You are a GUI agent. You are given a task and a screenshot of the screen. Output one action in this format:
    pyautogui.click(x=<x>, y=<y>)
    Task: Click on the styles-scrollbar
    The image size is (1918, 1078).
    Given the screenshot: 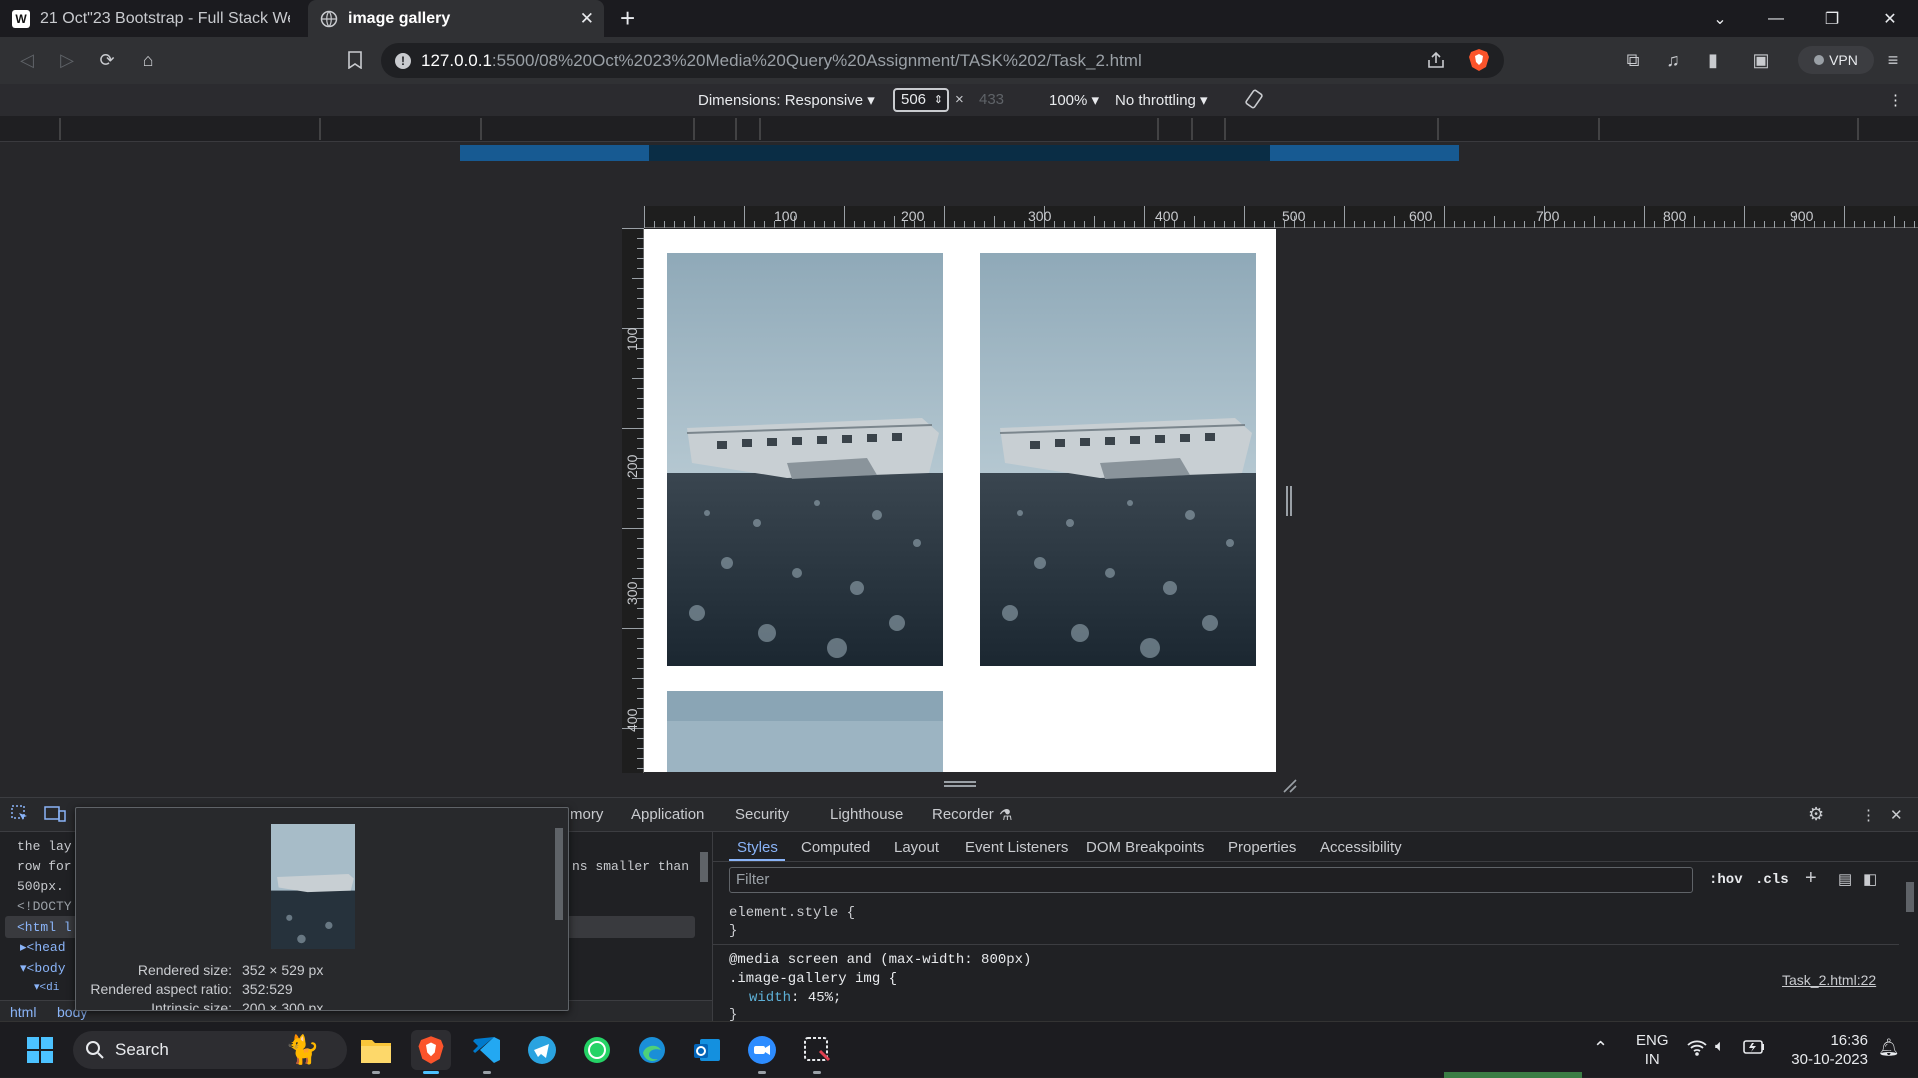 What is the action you would take?
    pyautogui.click(x=1910, y=946)
    